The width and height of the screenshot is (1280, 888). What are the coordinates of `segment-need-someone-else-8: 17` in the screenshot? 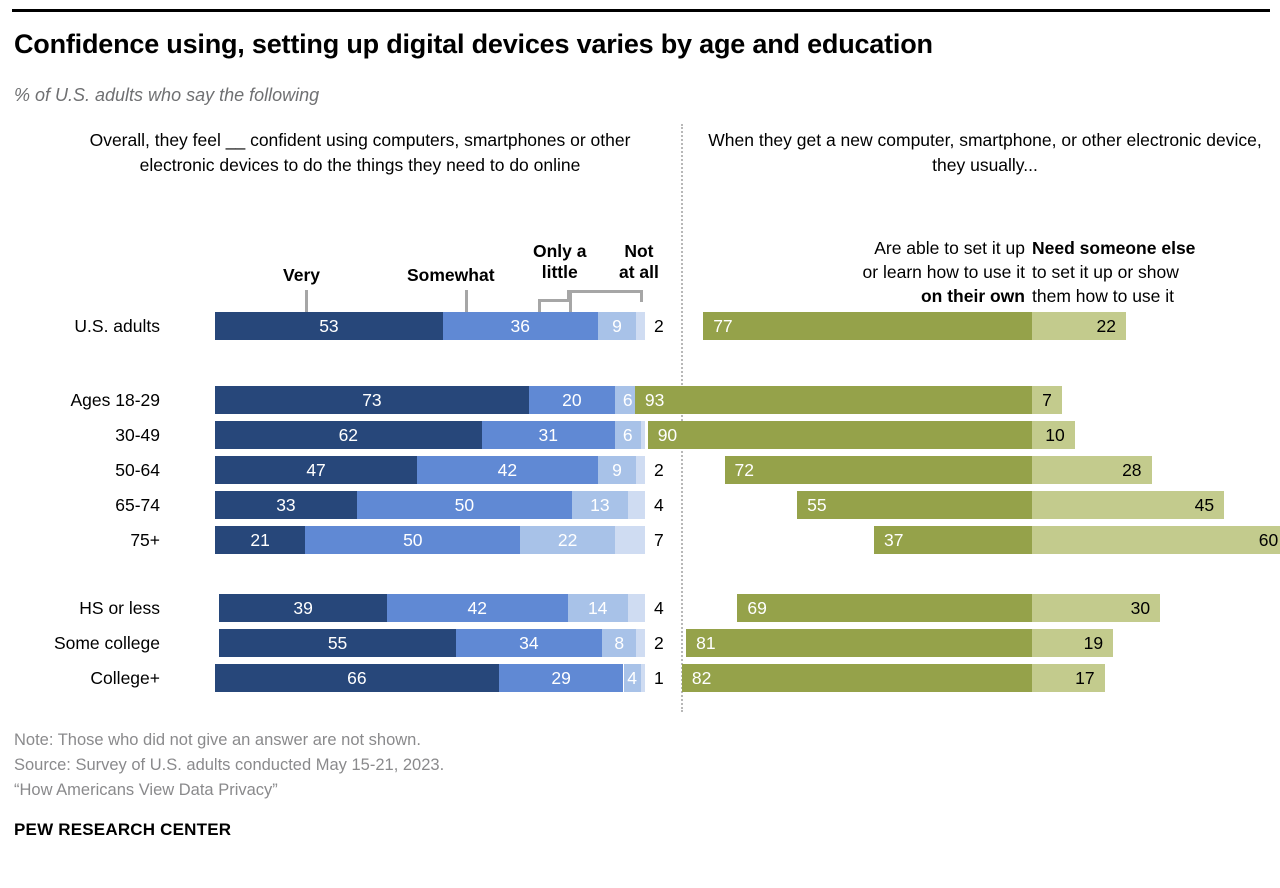 It's located at (1068, 678).